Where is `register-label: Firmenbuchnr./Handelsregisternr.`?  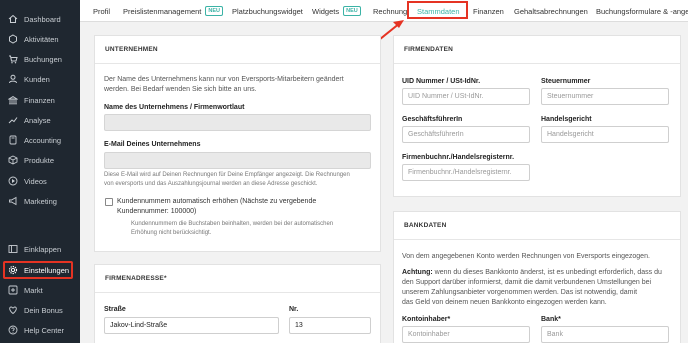
register-label: Firmenbuchnr./Handelsregisternr. is located at coordinates (458, 157).